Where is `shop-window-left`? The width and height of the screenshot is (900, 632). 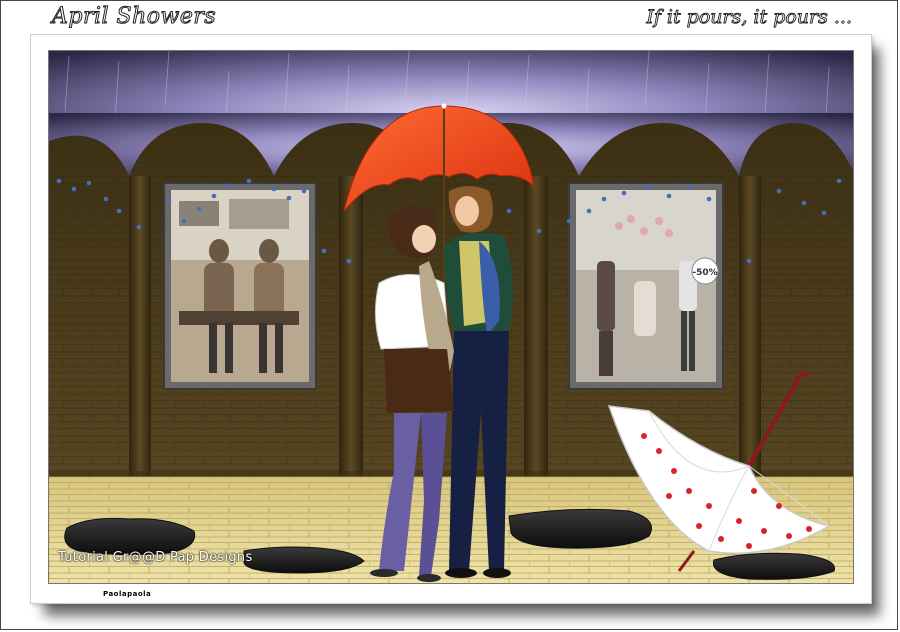 shop-window-left is located at coordinates (240, 286).